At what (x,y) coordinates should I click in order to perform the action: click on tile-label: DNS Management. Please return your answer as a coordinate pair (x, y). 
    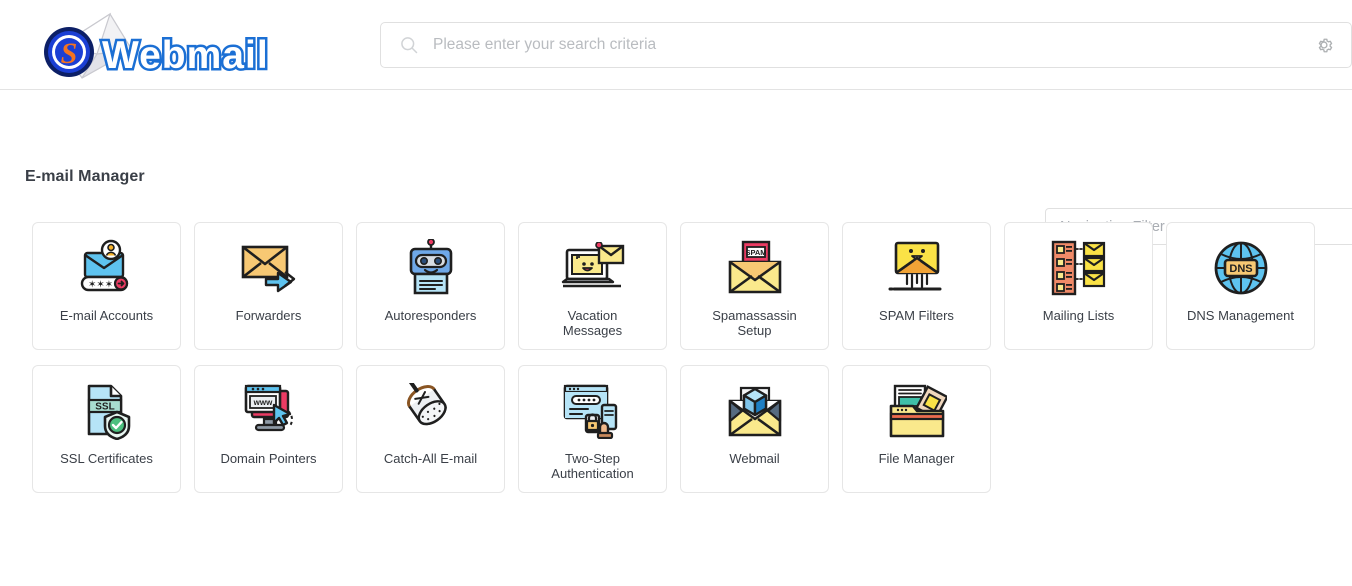
    Looking at the image, I should click on (1240, 315).